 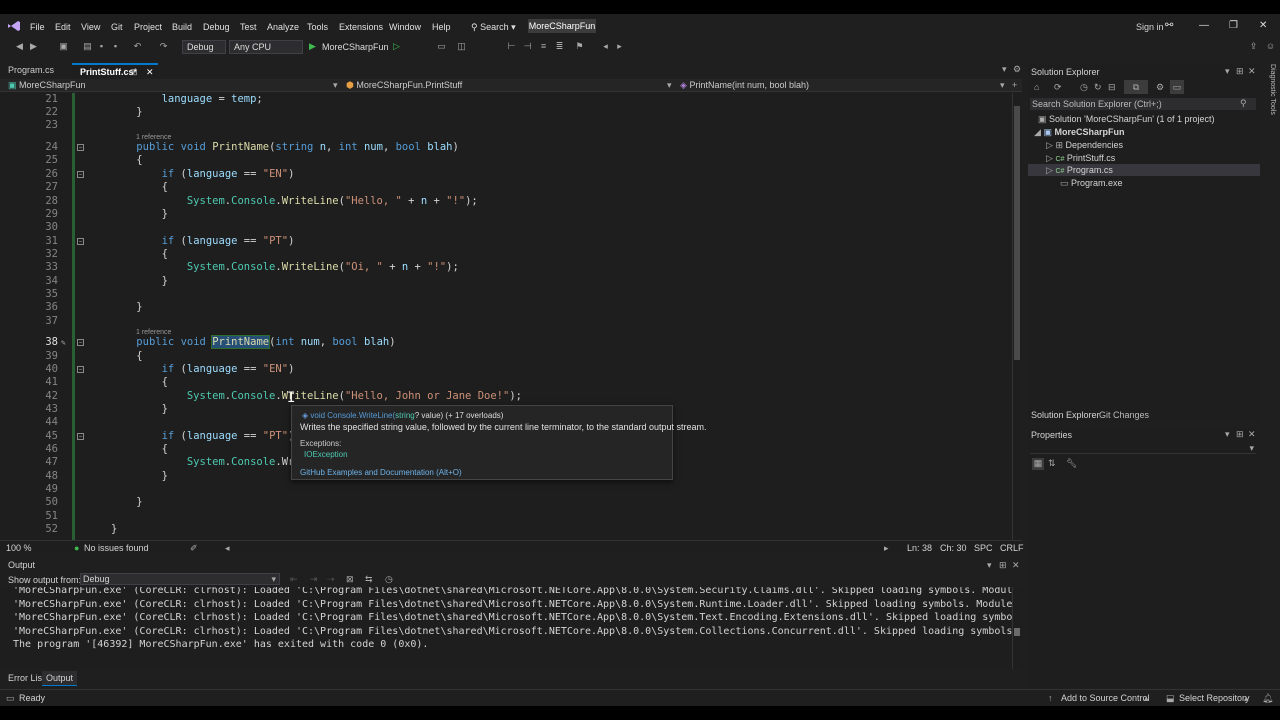 I want to click on tree-project: ◢ ▣ MoreCSharpFun, so click(x=1079, y=132).